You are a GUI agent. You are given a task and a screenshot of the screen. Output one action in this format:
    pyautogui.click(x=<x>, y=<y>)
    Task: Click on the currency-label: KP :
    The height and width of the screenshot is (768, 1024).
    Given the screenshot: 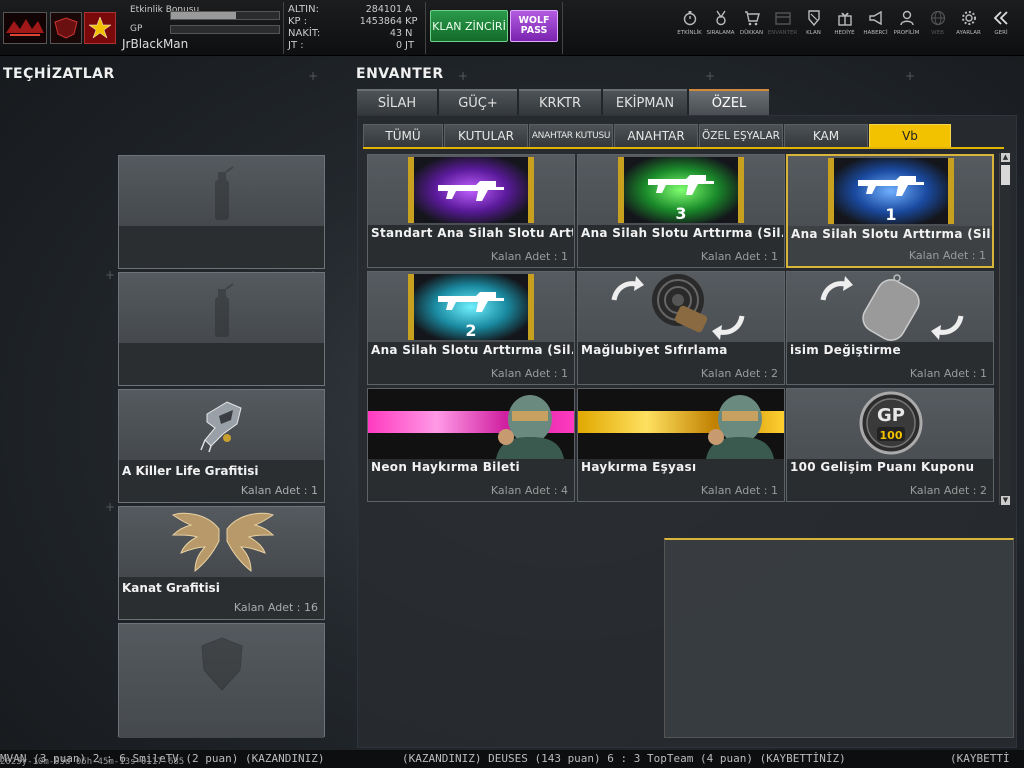 What is the action you would take?
    pyautogui.click(x=298, y=21)
    